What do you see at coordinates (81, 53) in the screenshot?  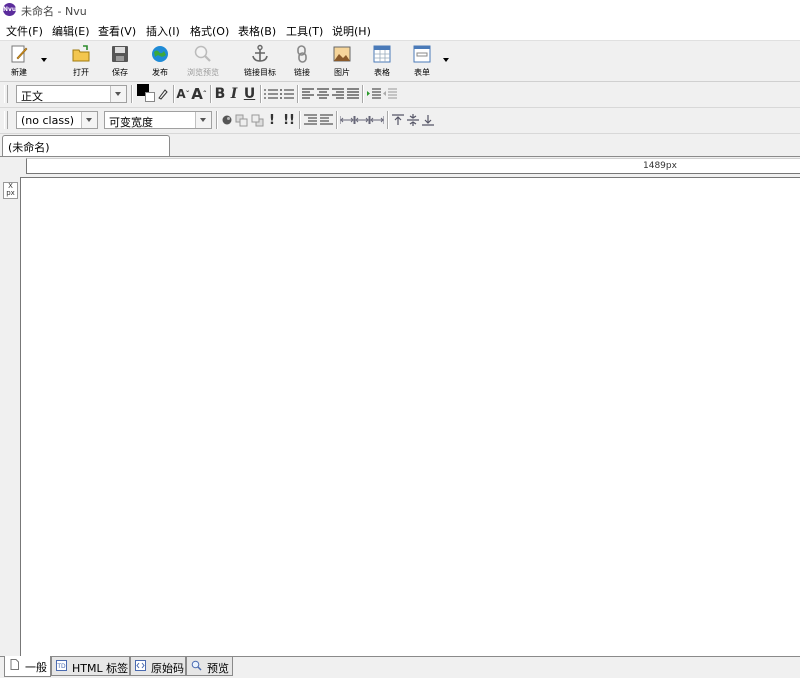 I see `open-folder-icon` at bounding box center [81, 53].